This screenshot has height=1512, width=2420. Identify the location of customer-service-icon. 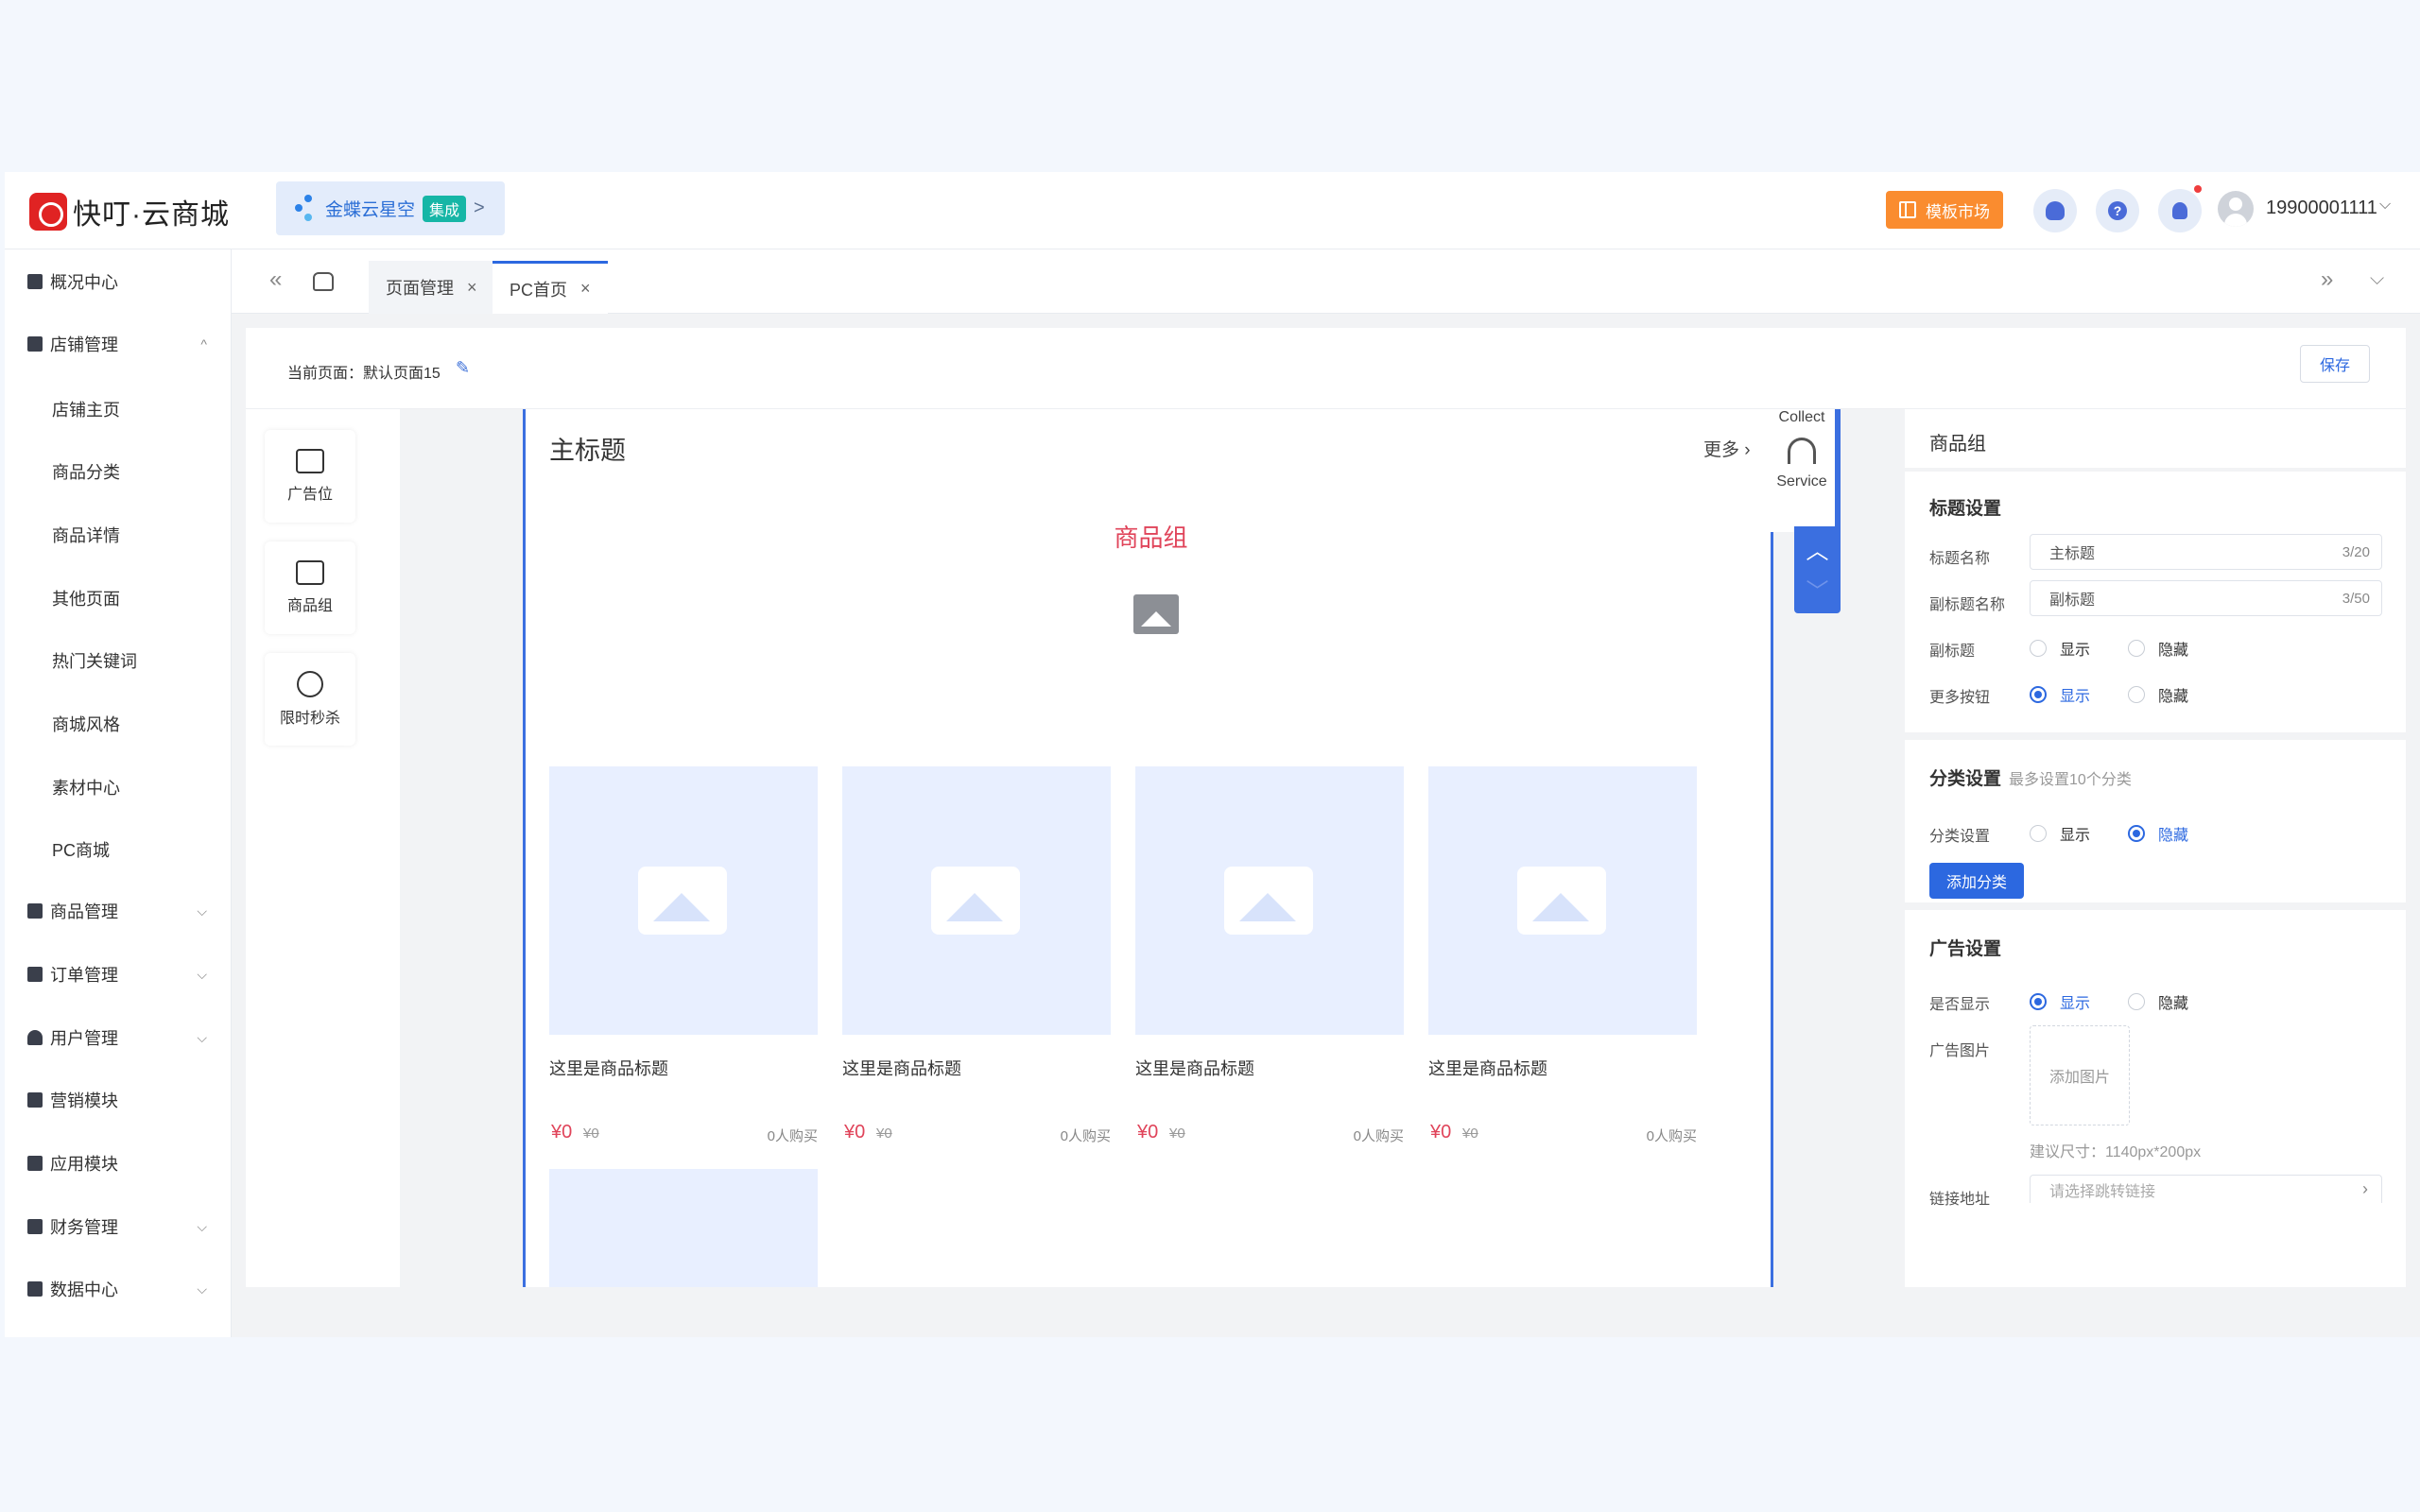
(2055, 210).